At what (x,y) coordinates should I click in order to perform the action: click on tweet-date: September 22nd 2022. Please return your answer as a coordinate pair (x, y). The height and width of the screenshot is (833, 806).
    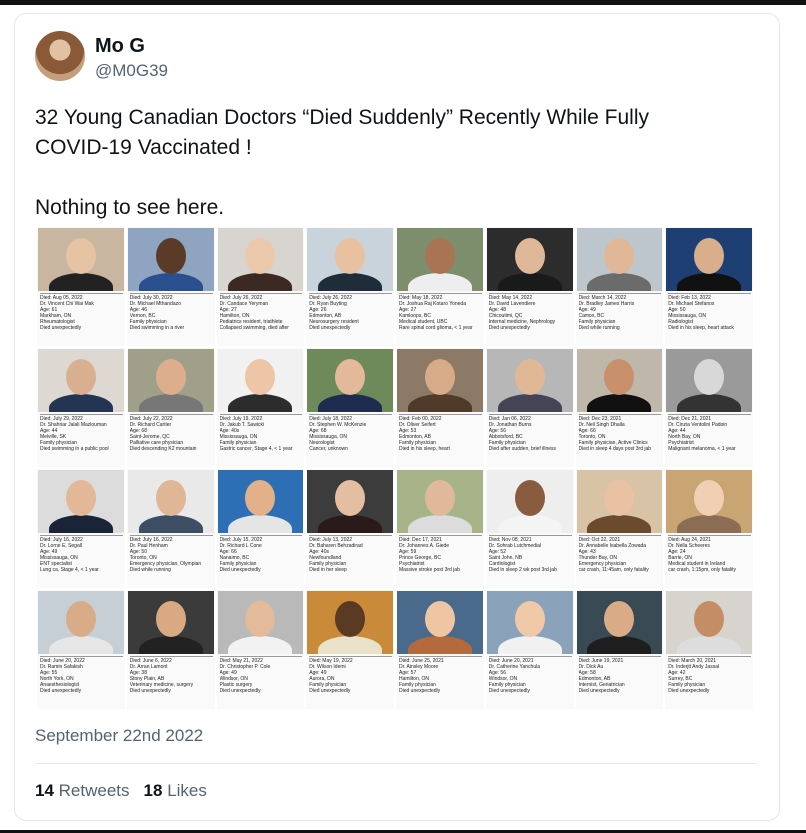
    Looking at the image, I should click on (119, 736).